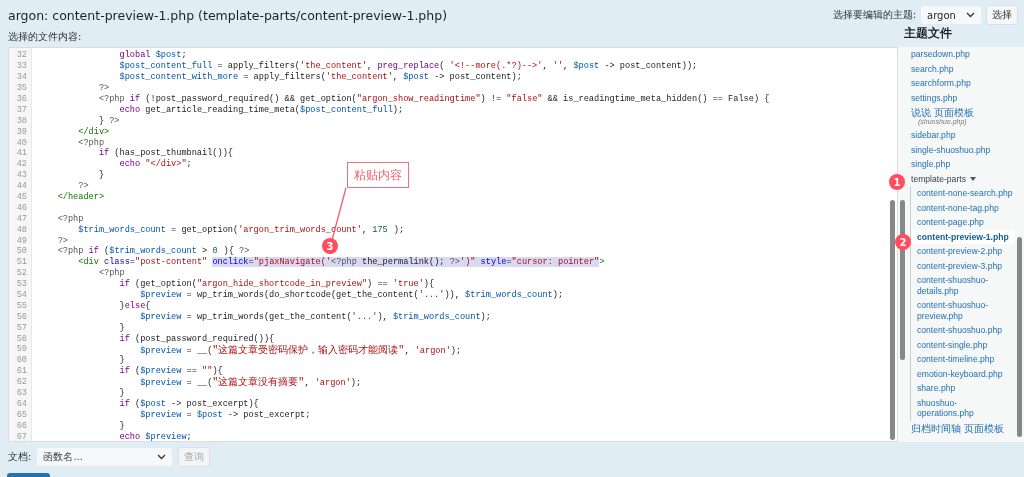 This screenshot has height=477, width=1024. I want to click on file-link: 归档时间轴 页面模板, so click(962, 428).